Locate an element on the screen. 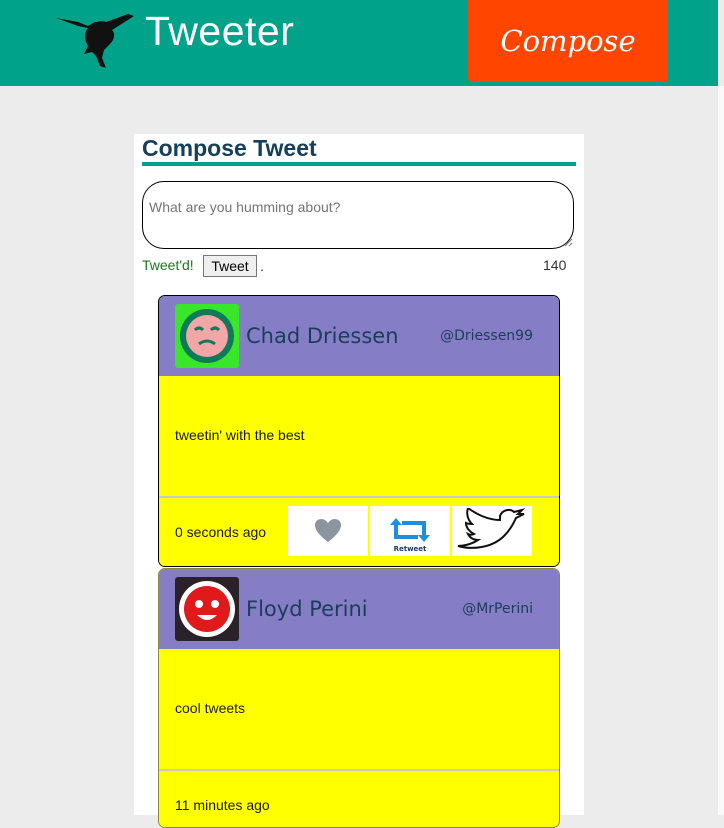 This screenshot has height=828, width=724. tweet-status: Tweet'd! is located at coordinates (168, 265).